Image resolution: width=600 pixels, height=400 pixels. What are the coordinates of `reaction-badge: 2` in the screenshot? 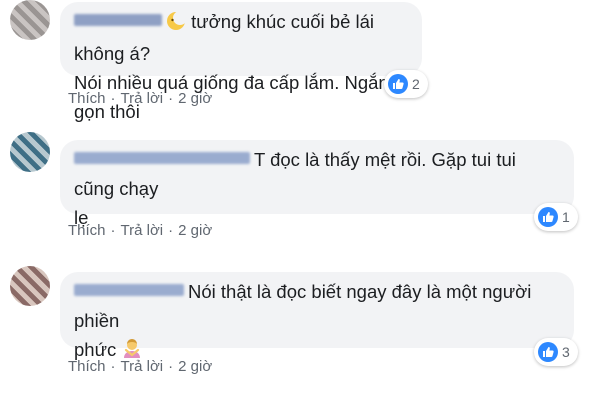 It's located at (406, 84).